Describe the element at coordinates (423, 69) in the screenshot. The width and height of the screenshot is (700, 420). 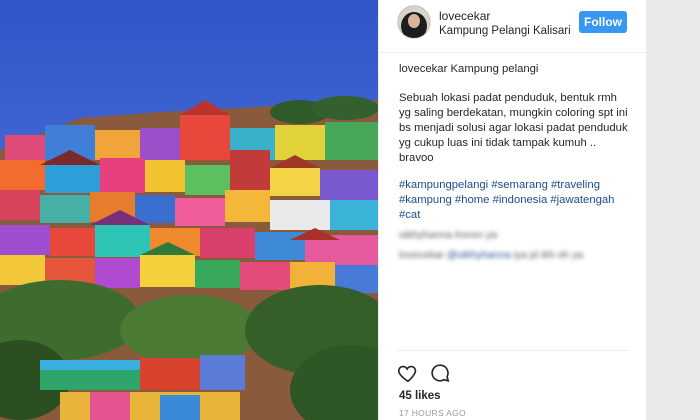
I see `caption-author: lovecekar` at that location.